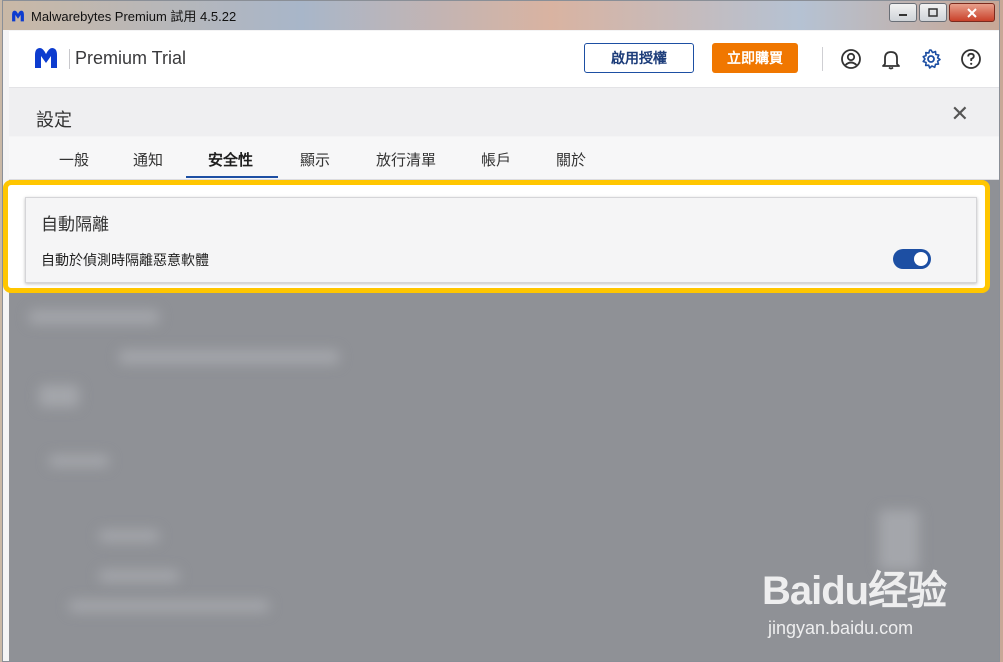  Describe the element at coordinates (960, 115) in the screenshot. I see `close-settings-icon: ✕` at that location.